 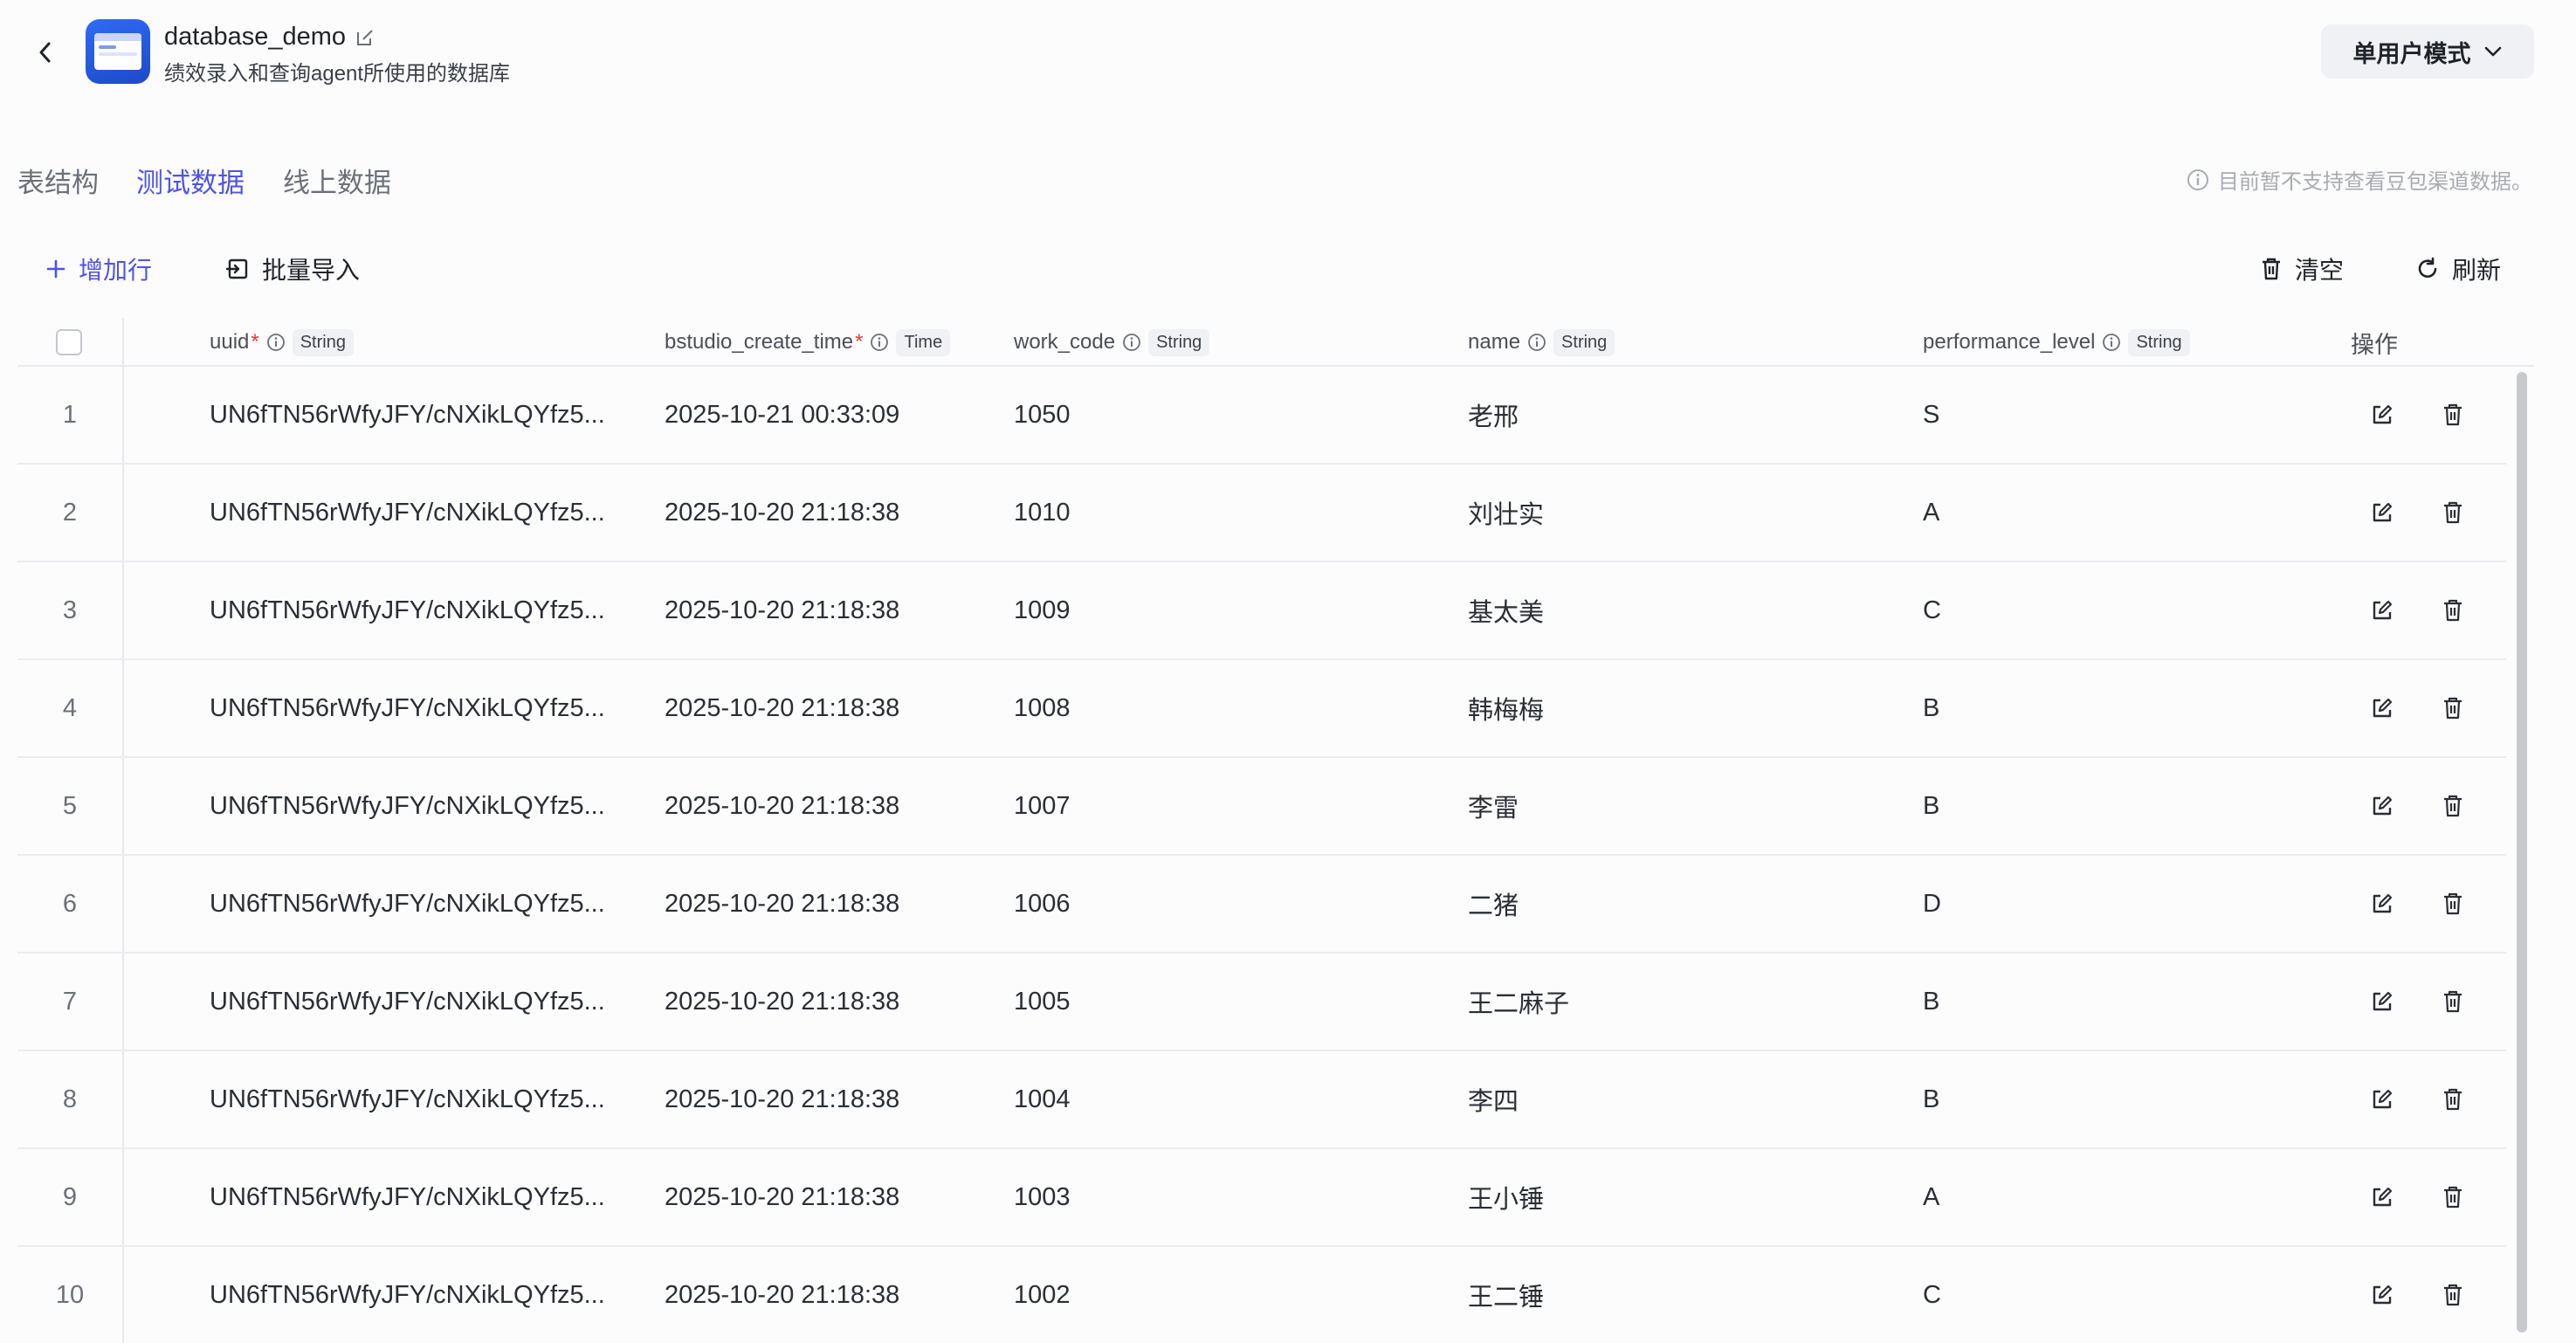 I want to click on cell-work-code: 1009, so click(x=1042, y=610).